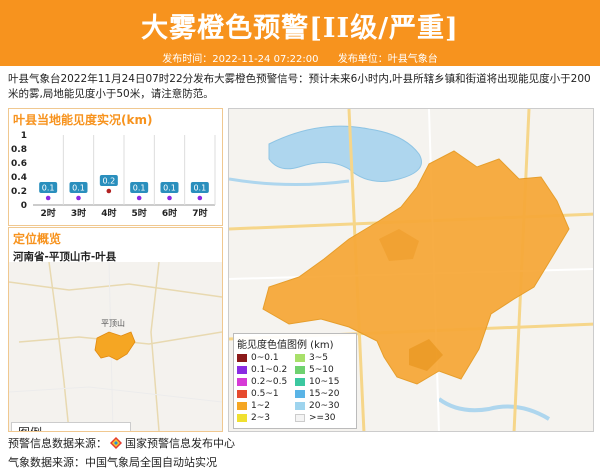 The height and width of the screenshot is (471, 600). I want to click on legend-item: 0~0.1, so click(266, 357).